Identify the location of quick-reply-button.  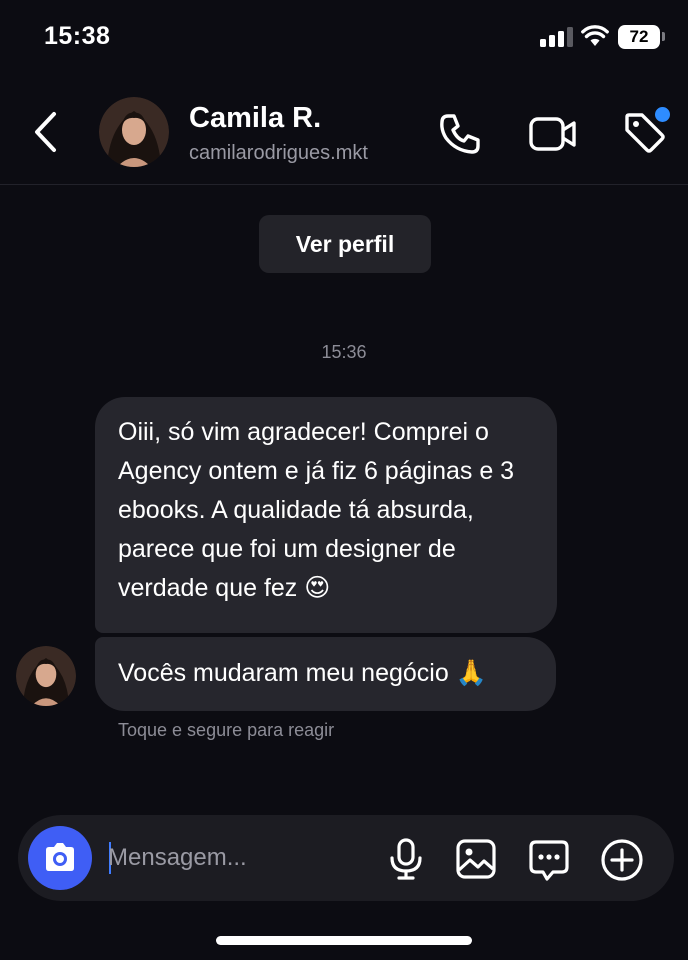
(549, 860).